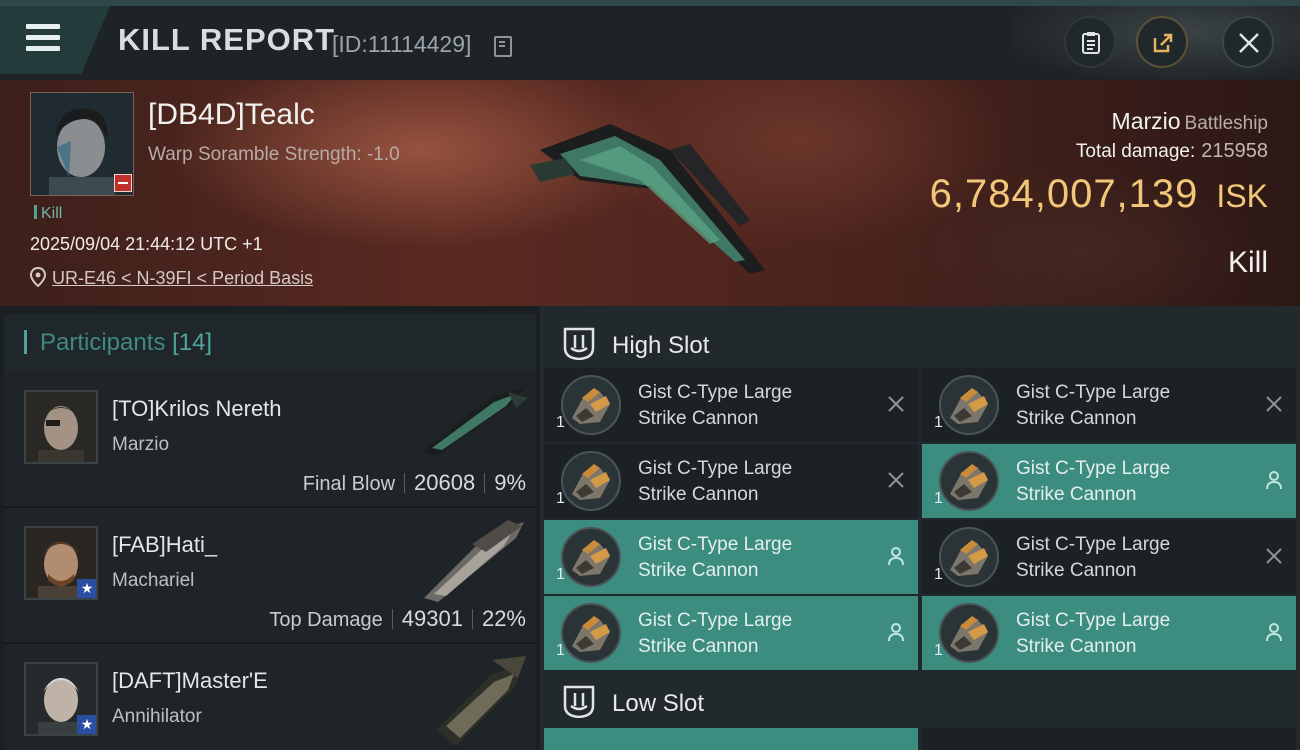 This screenshot has width=1300, height=750. What do you see at coordinates (25, 342) in the screenshot?
I see `header-accent-bar` at bounding box center [25, 342].